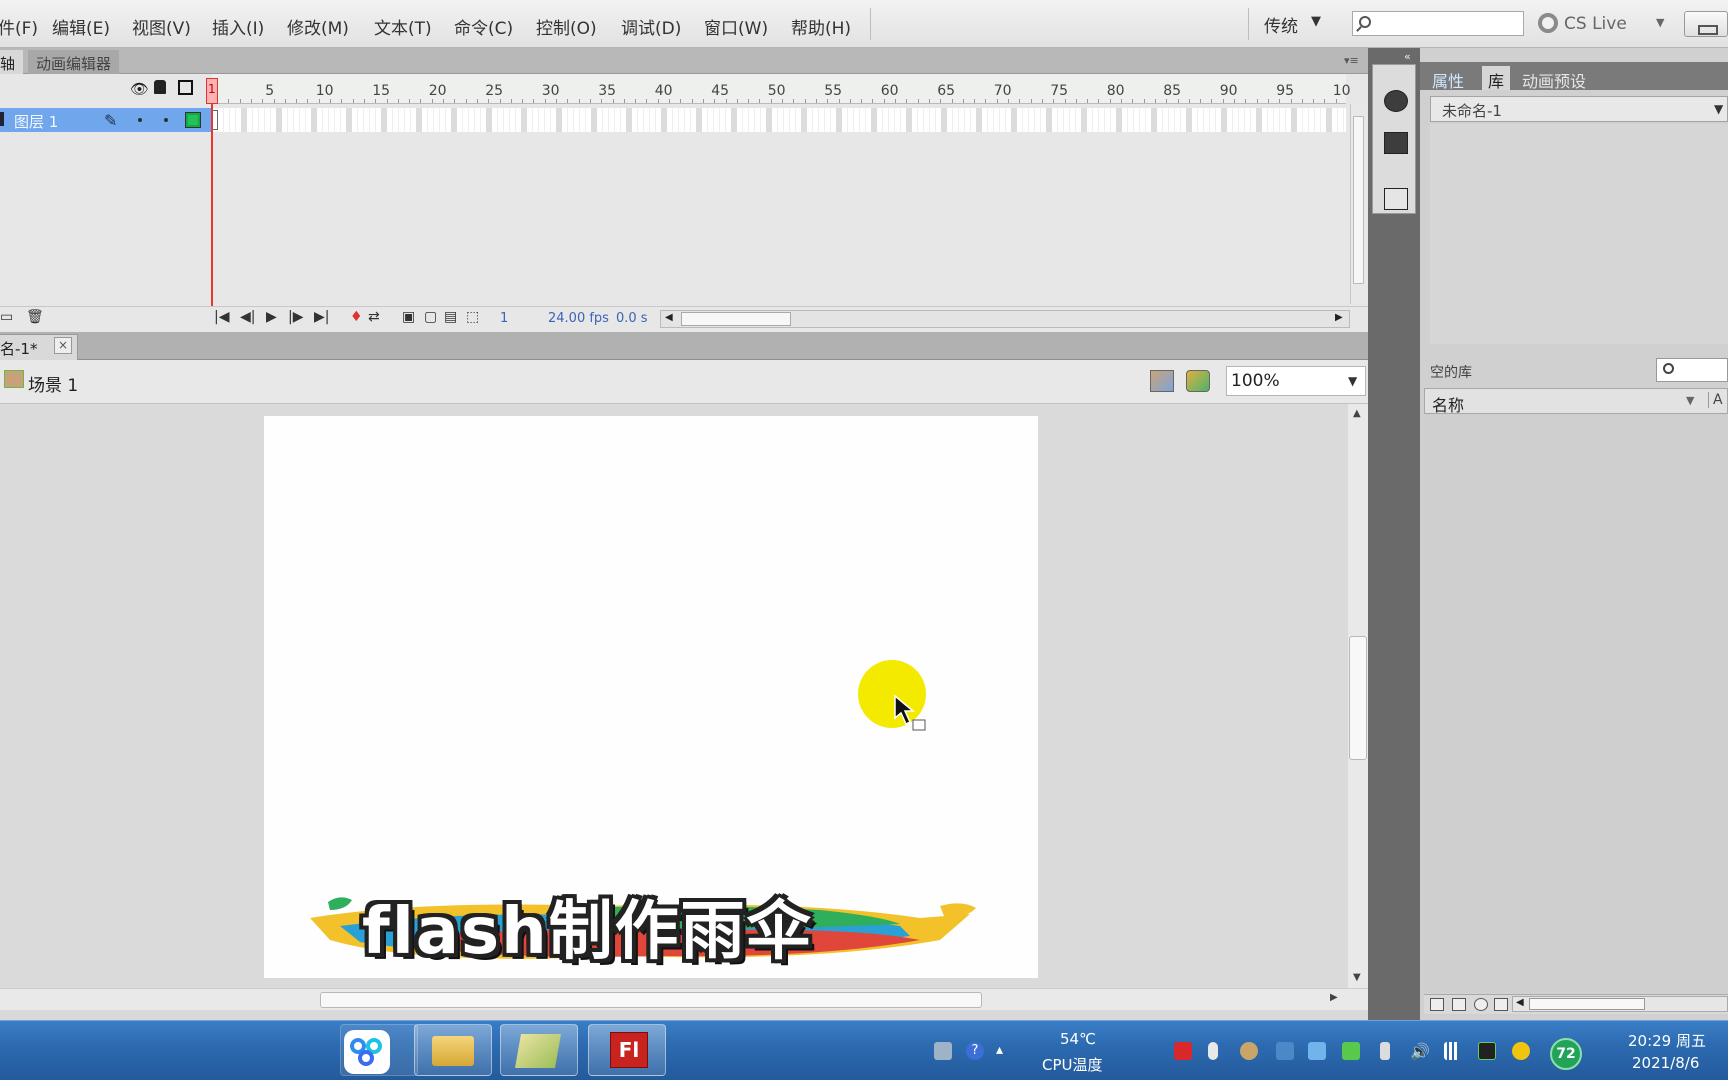  Describe the element at coordinates (1487, 1051) in the screenshot. I see `nvidia-icon` at that location.